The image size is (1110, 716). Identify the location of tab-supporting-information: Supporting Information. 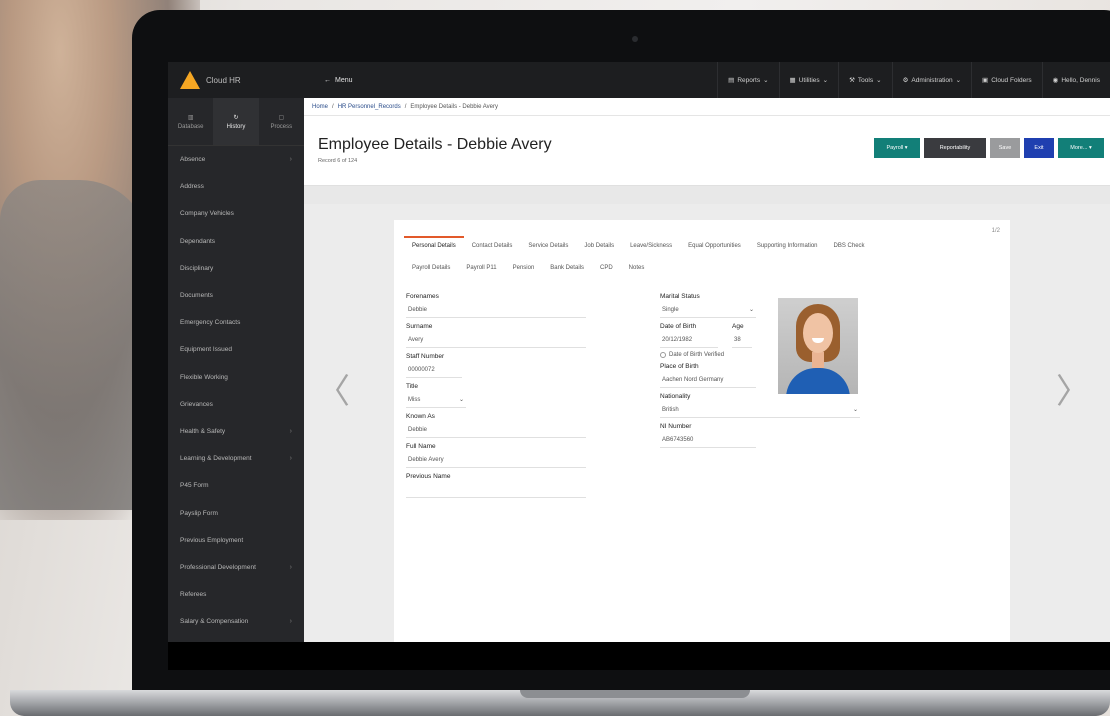
(787, 246).